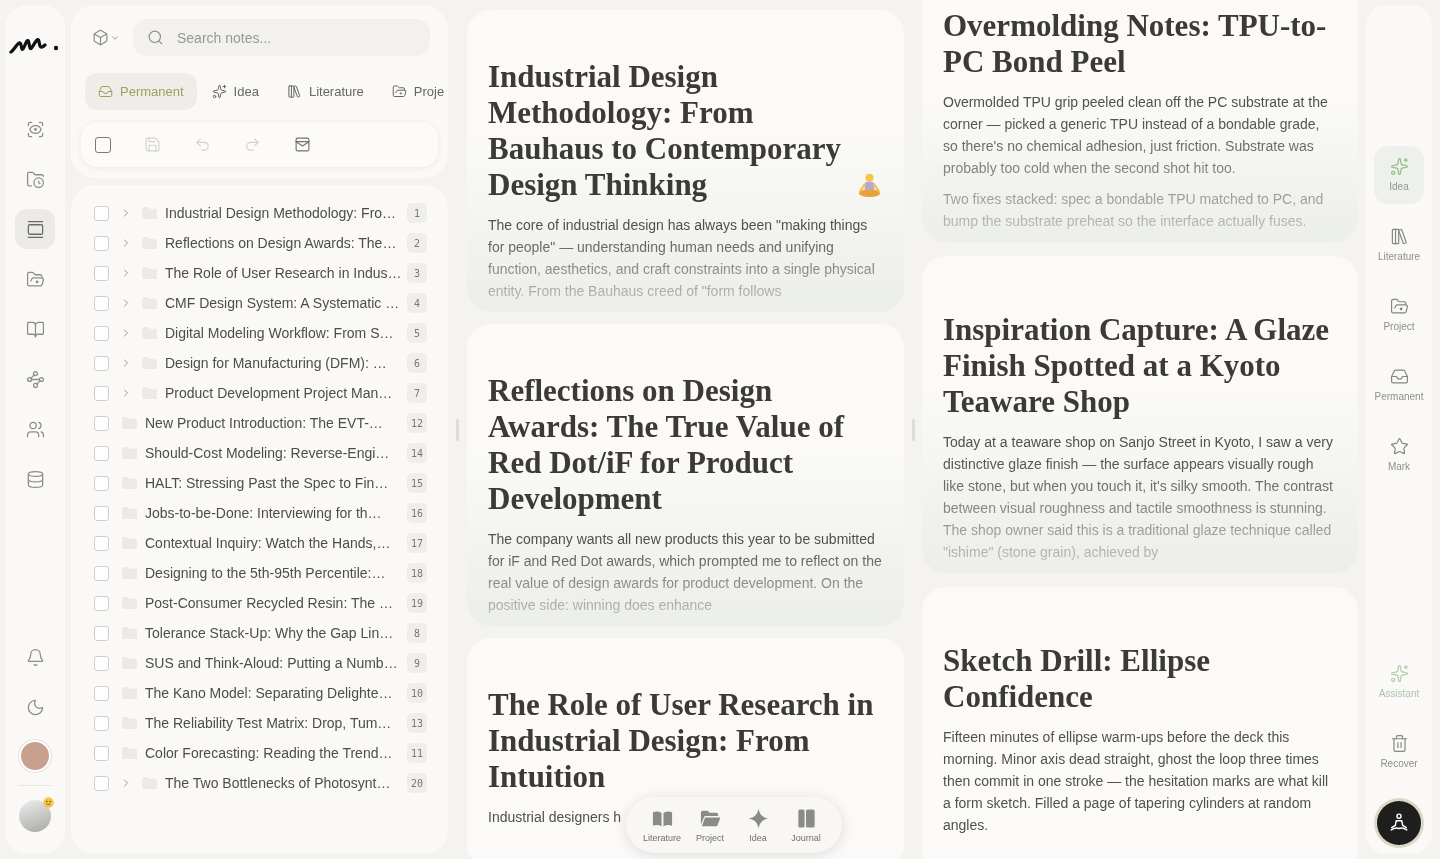  I want to click on nav-button, so click(35, 229).